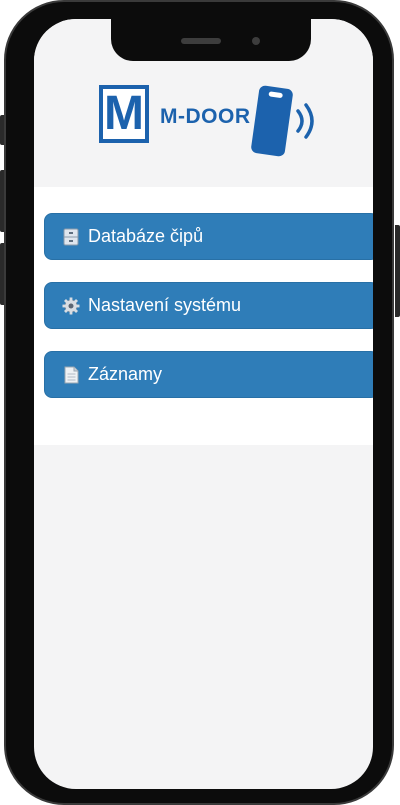 This screenshot has width=400, height=805. I want to click on logo-wordmark: M-DOOR, so click(205, 116).